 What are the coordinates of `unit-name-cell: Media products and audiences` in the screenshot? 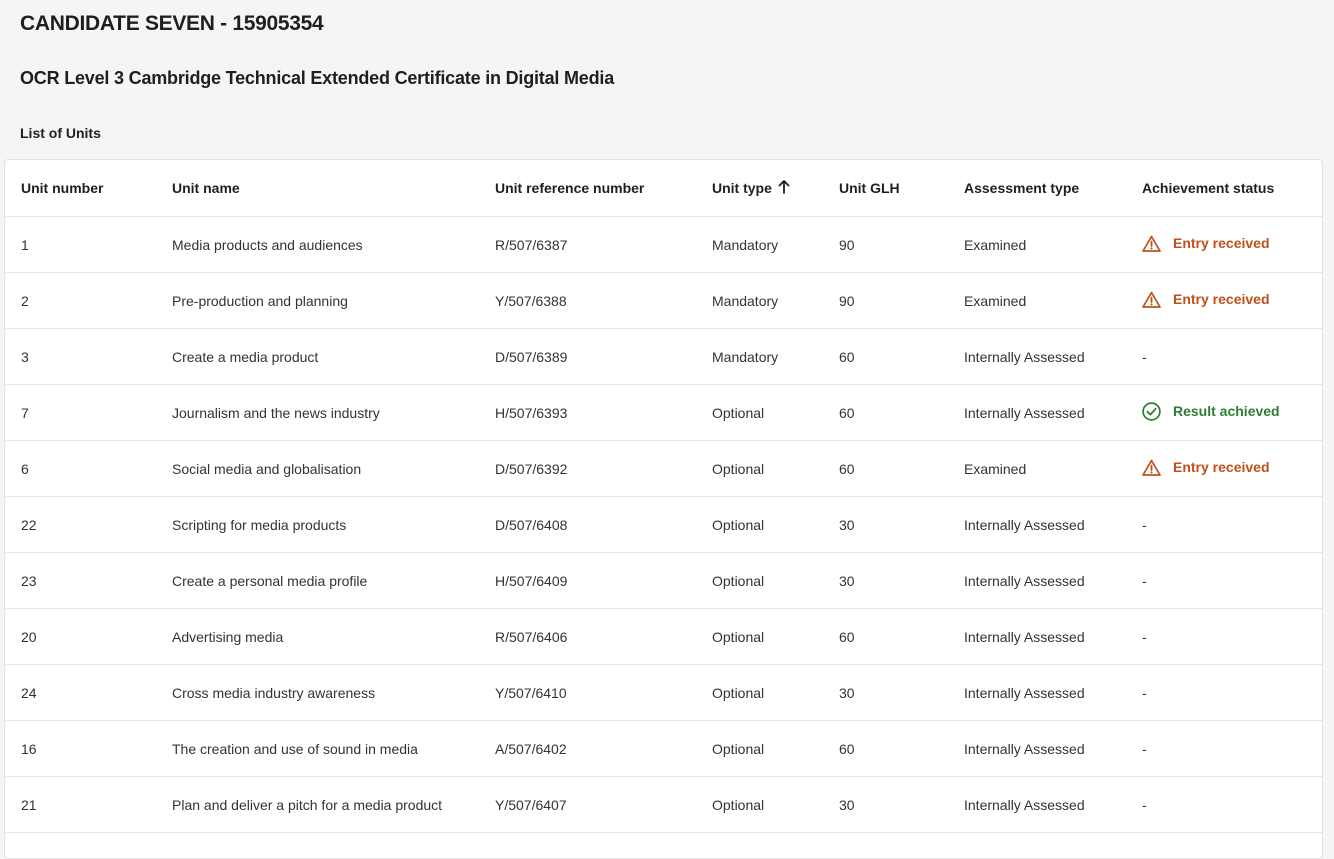 It's located at (317, 244).